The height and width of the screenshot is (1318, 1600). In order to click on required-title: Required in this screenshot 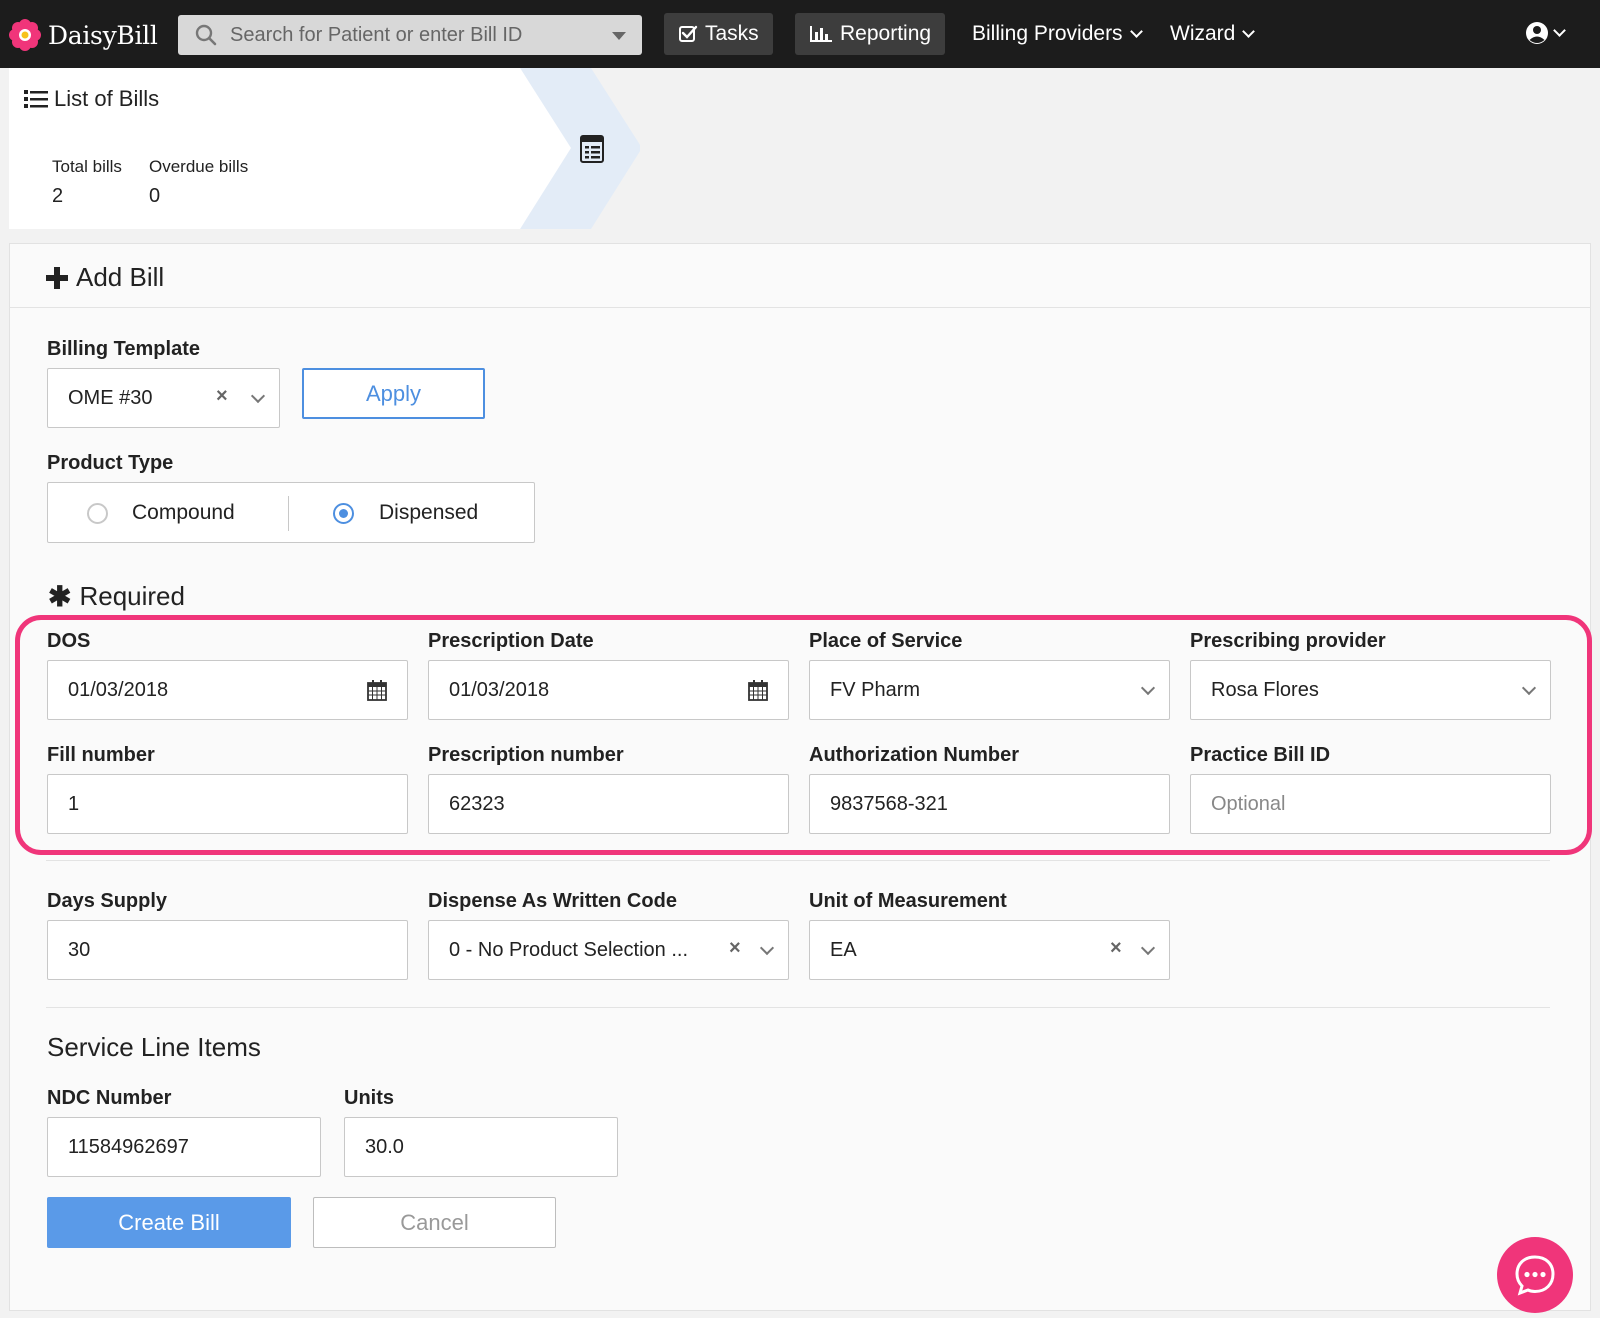, I will do `click(132, 596)`.